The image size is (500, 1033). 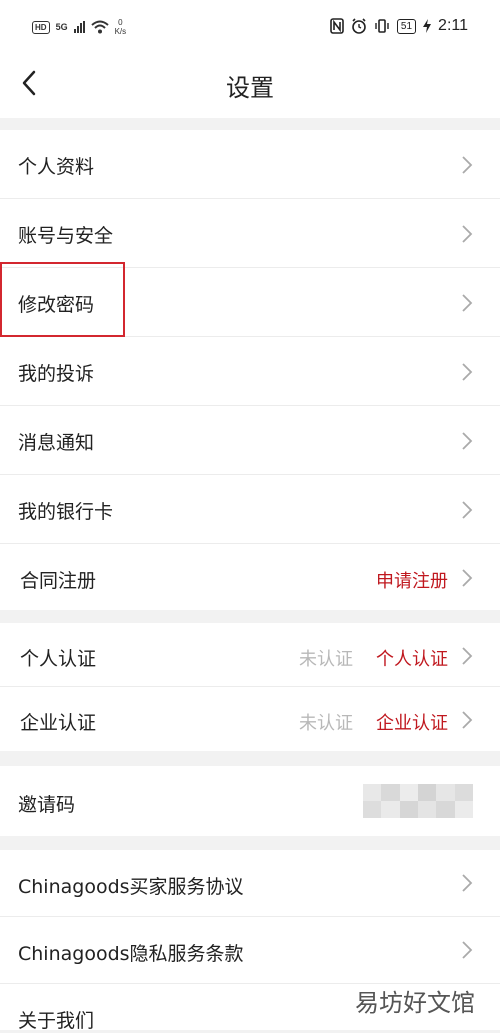 I want to click on row-label: 我的投诉, so click(x=56, y=374).